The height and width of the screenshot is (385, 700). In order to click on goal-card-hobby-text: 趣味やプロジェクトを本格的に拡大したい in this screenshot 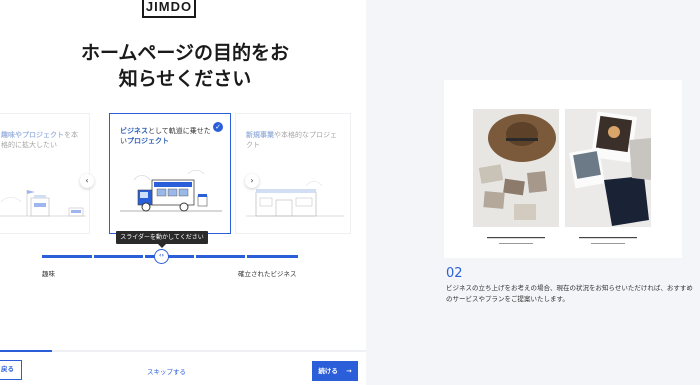, I will do `click(39, 140)`.